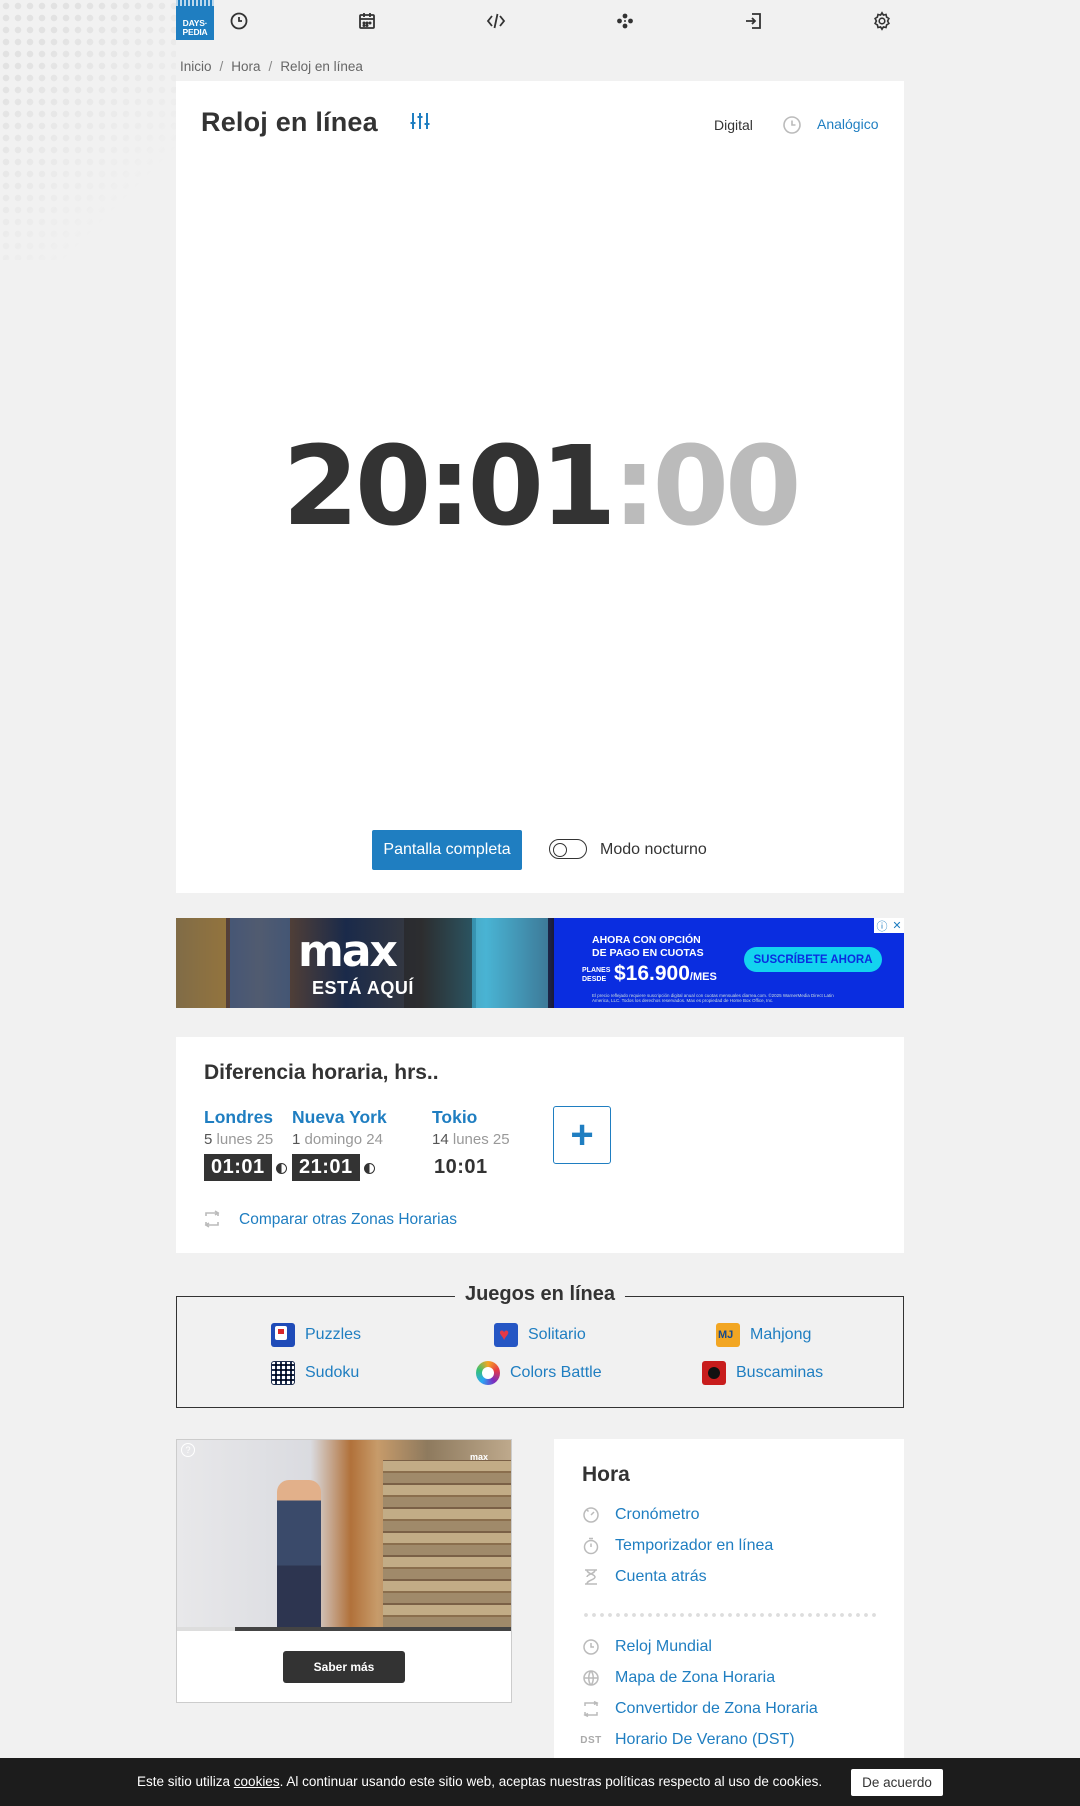  I want to click on breadcrumb-hora: Hora, so click(245, 66).